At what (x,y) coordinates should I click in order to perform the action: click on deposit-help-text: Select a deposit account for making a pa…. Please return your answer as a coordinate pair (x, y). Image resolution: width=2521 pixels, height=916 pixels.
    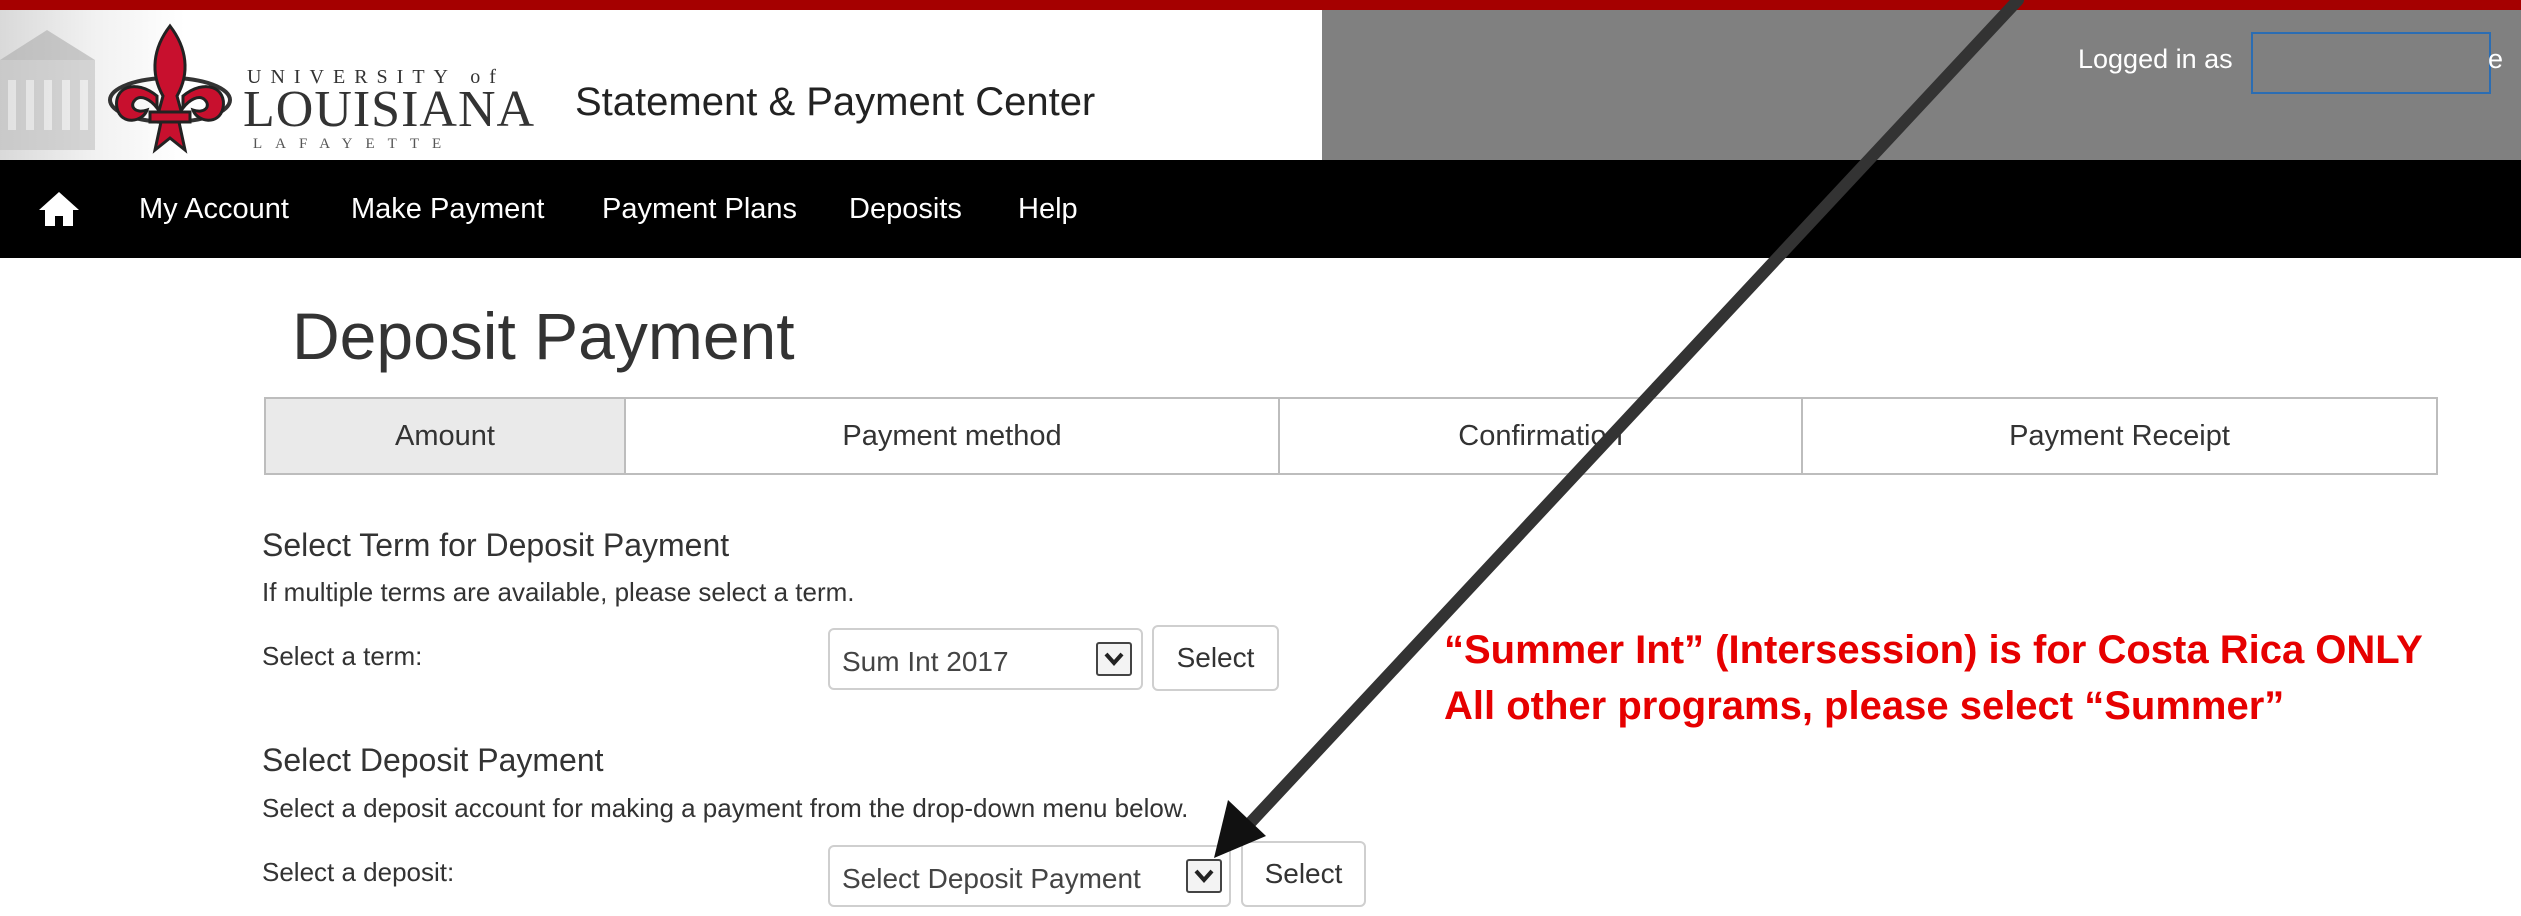
    Looking at the image, I should click on (725, 808).